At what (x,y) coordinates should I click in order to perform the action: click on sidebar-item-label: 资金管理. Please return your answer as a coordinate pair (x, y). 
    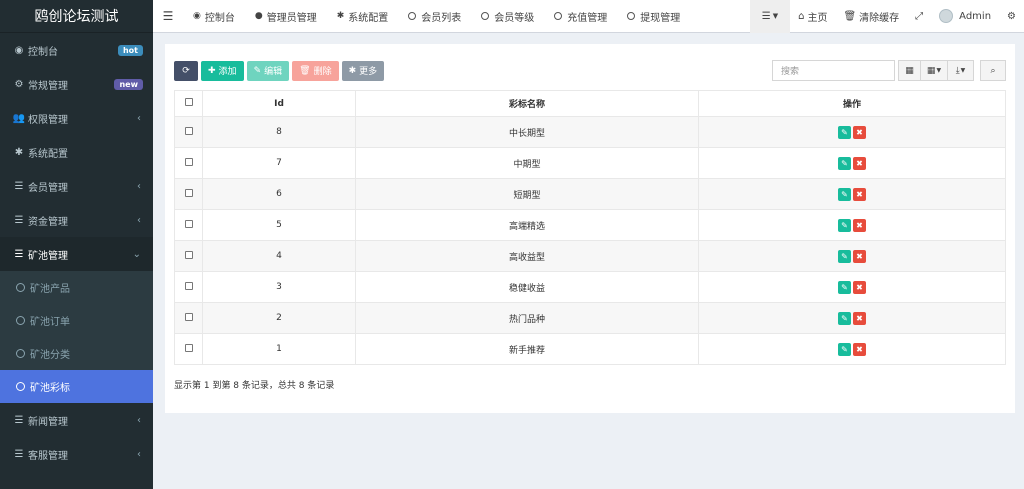
    Looking at the image, I should click on (48, 222).